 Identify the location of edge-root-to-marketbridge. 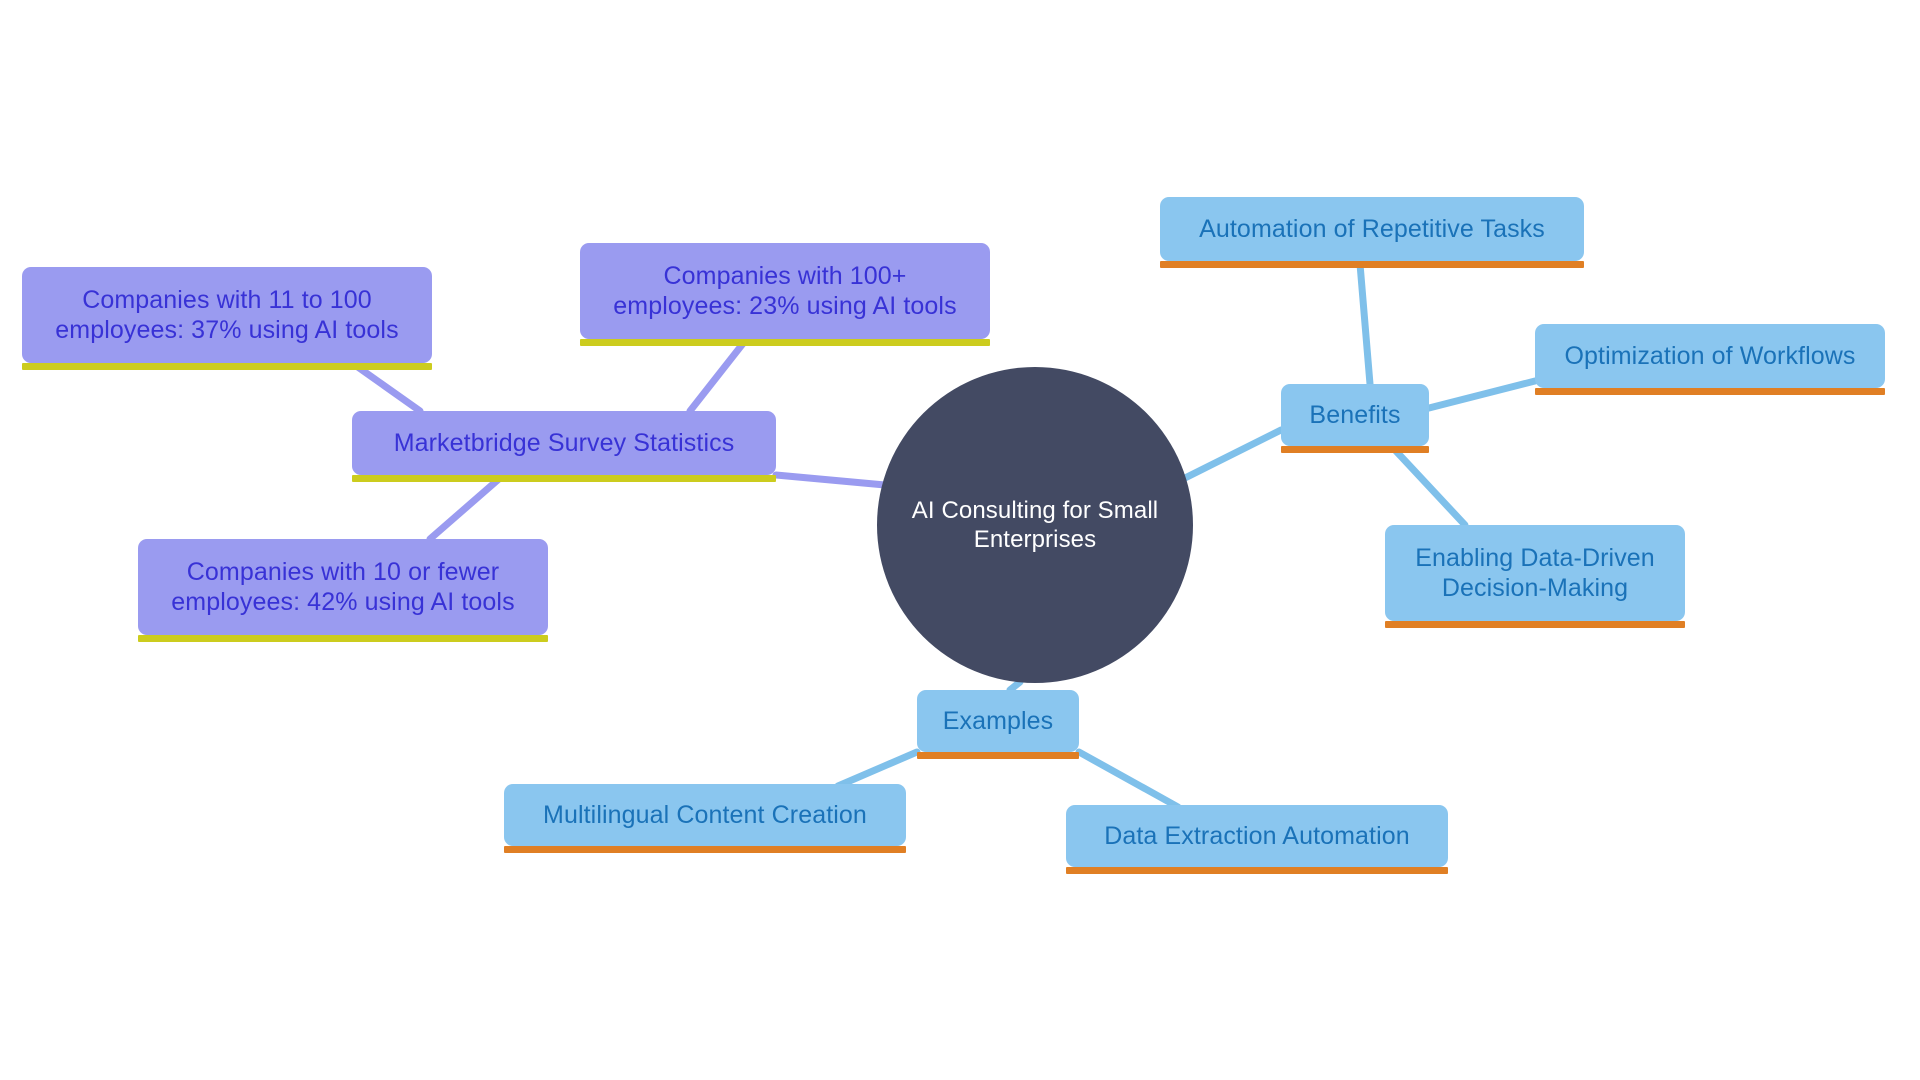
(830, 480).